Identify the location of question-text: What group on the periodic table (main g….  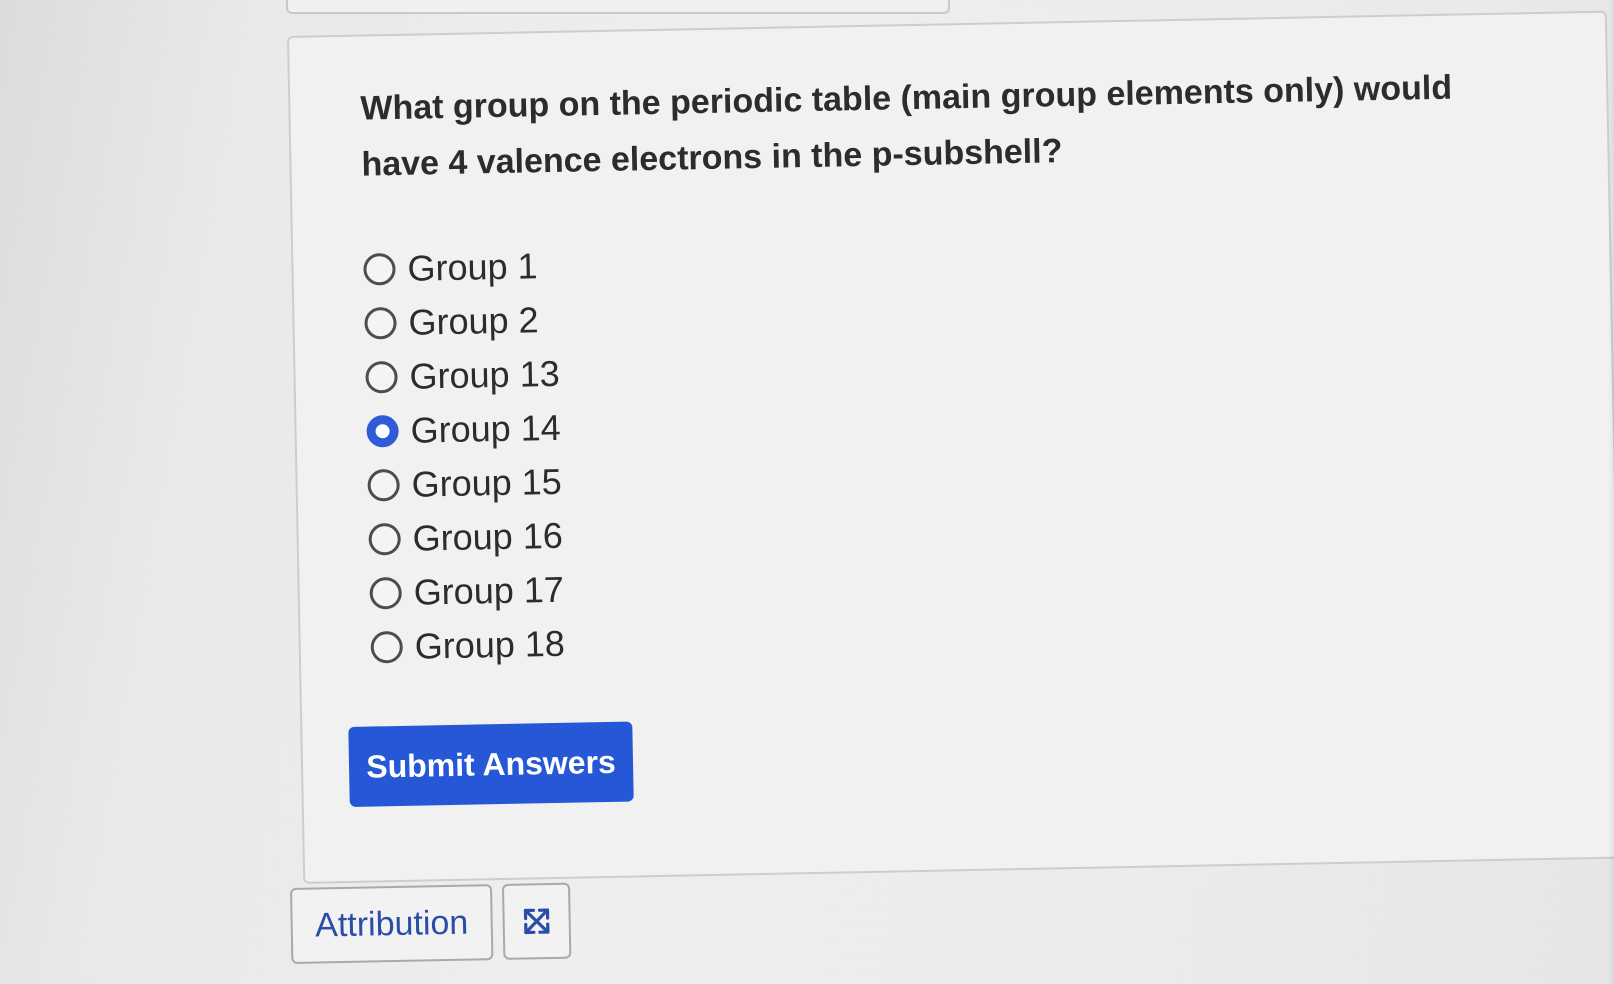
(906, 126).